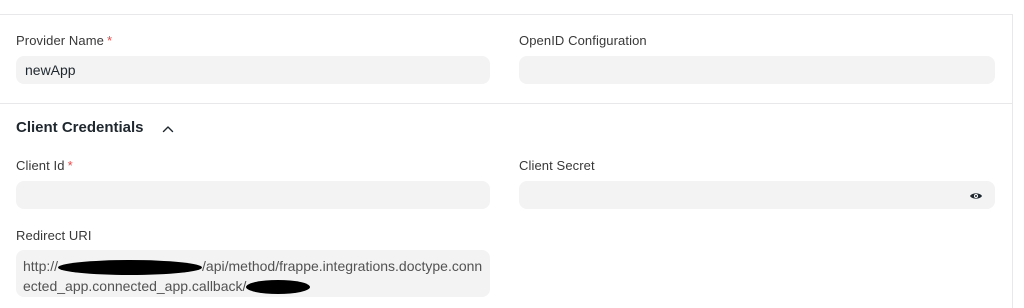  I want to click on provider-name-value: newApp, so click(50, 70).